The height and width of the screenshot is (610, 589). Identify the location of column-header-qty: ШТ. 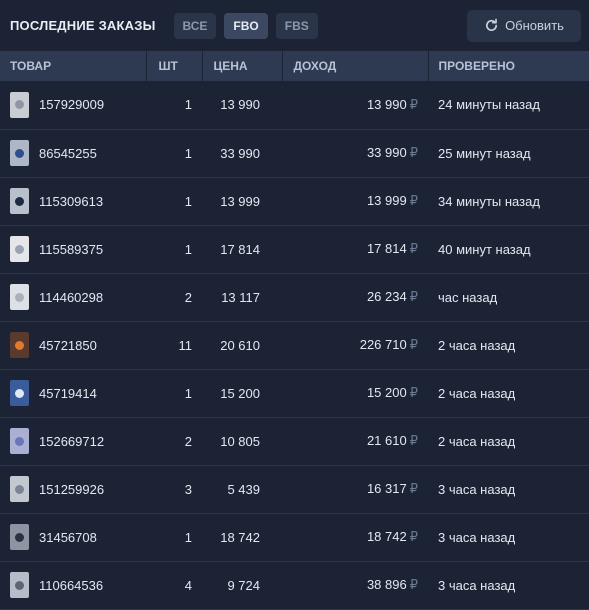
(174, 66).